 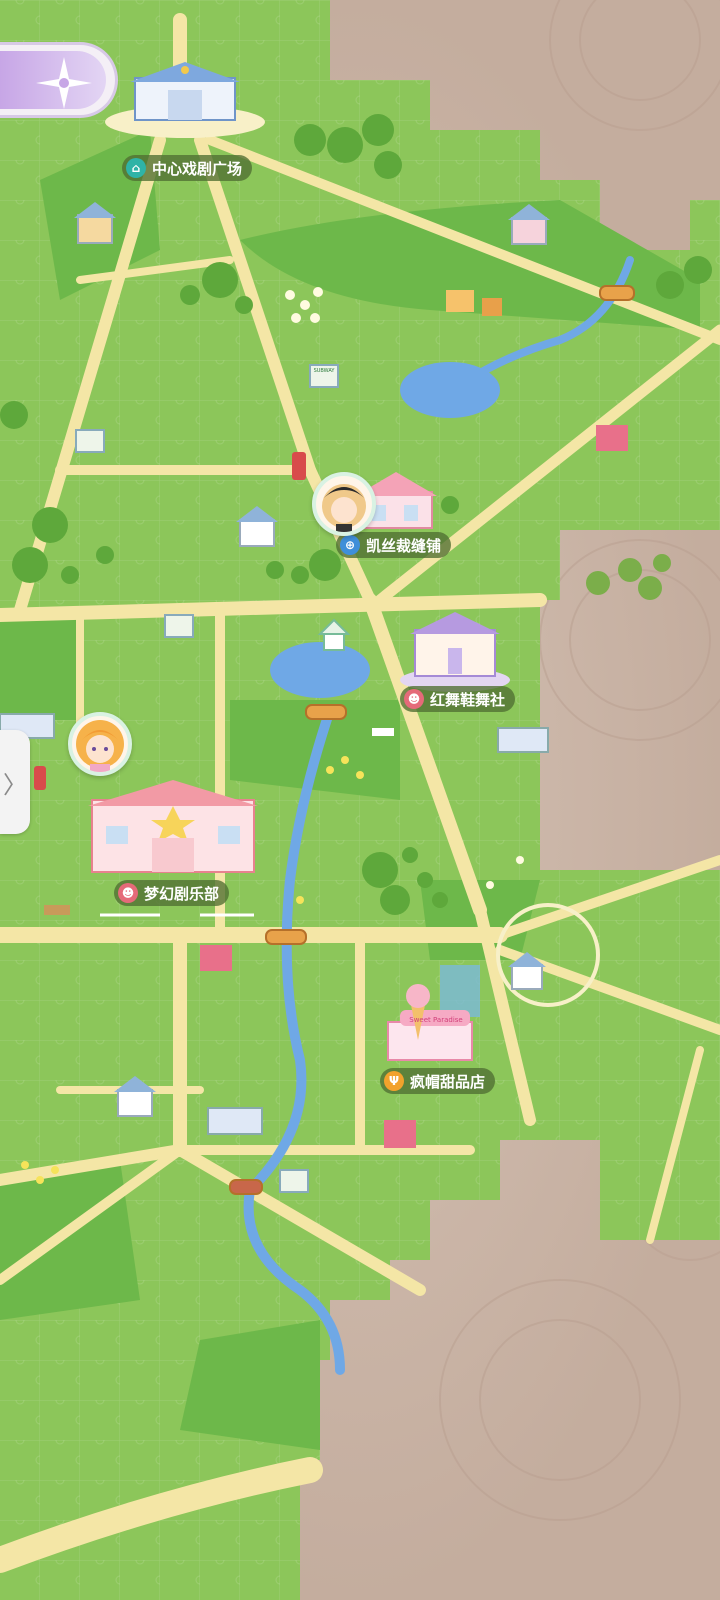 I want to click on location-label-tailor-shop: ⊕ 凯丝裁缝铺, so click(x=394, y=545).